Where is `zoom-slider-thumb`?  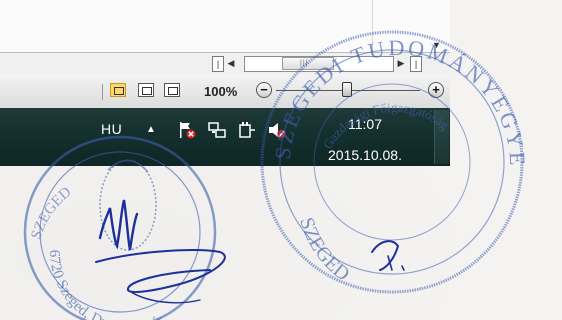 zoom-slider-thumb is located at coordinates (347, 89).